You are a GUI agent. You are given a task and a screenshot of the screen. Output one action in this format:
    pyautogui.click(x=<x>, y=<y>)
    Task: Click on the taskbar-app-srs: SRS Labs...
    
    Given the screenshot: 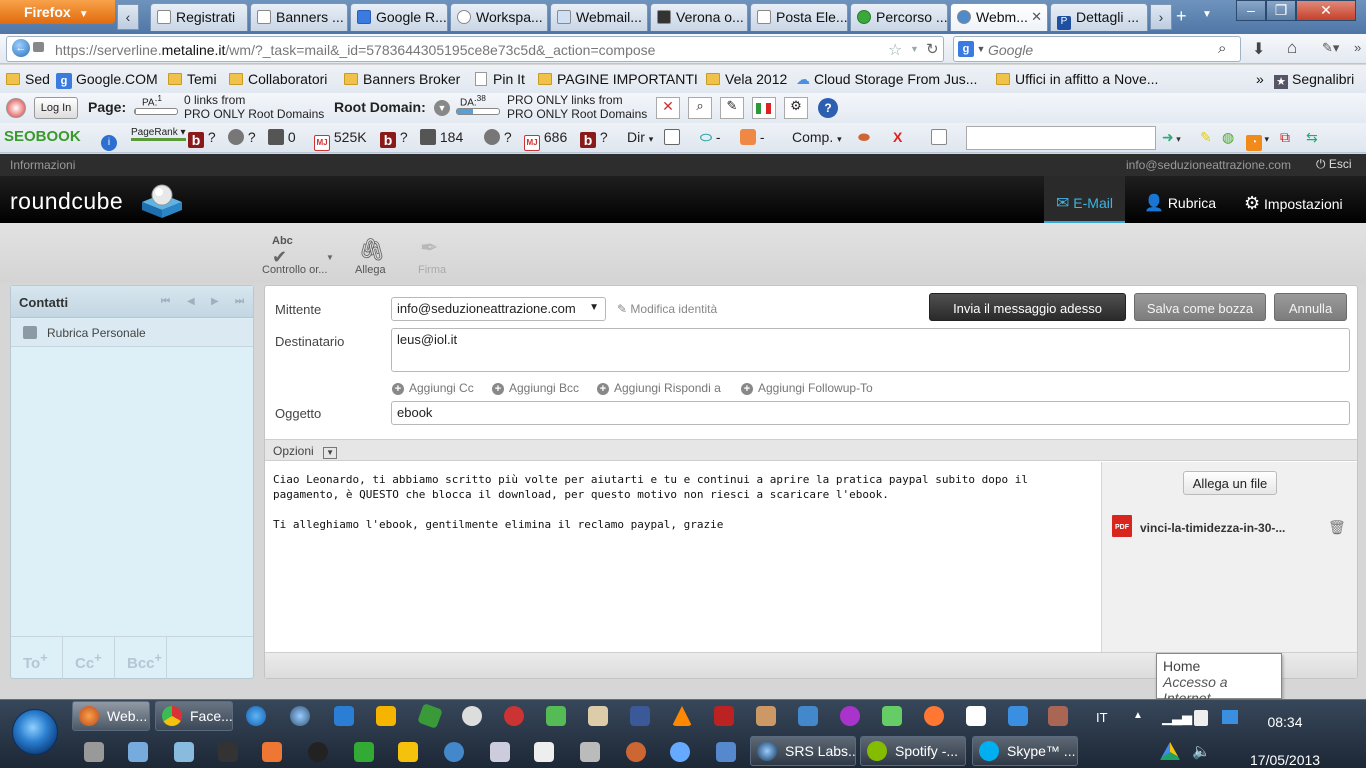 What is the action you would take?
    pyautogui.click(x=803, y=751)
    